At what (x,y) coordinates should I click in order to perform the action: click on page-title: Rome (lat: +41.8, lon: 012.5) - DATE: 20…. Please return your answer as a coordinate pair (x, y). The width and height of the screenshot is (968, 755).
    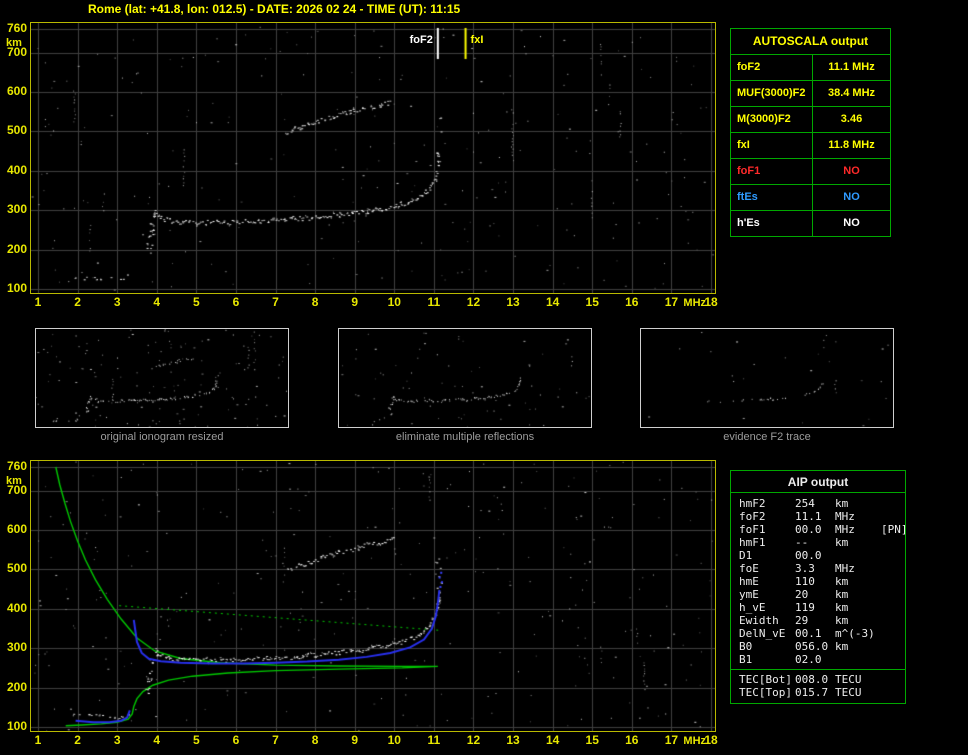
    Looking at the image, I should click on (274, 9).